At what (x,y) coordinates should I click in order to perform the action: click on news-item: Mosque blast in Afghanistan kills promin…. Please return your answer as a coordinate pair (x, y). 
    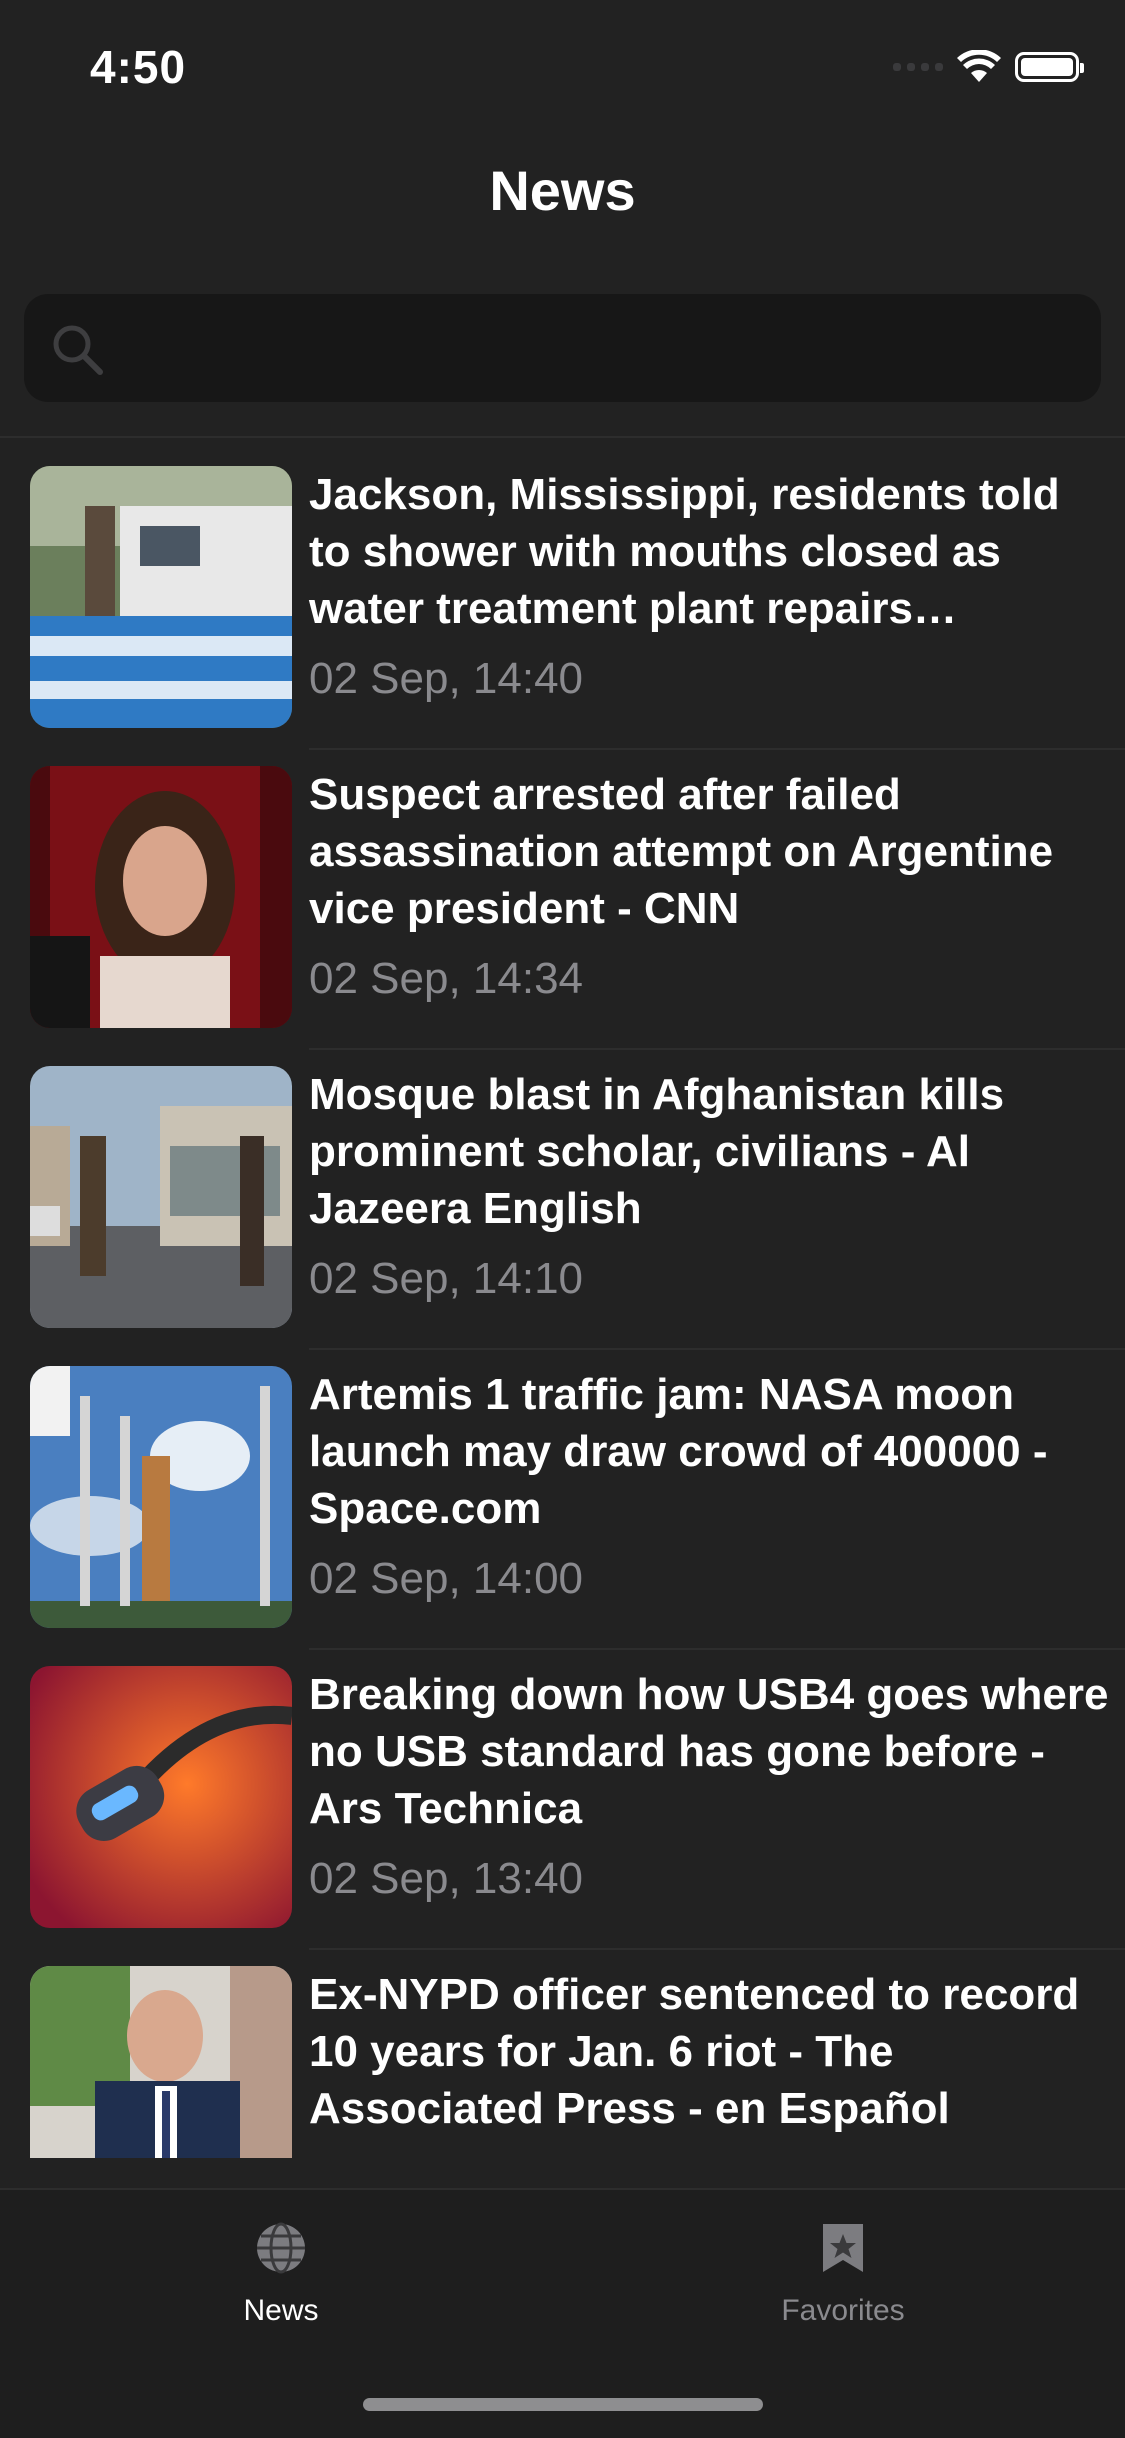
    Looking at the image, I should click on (562, 1216).